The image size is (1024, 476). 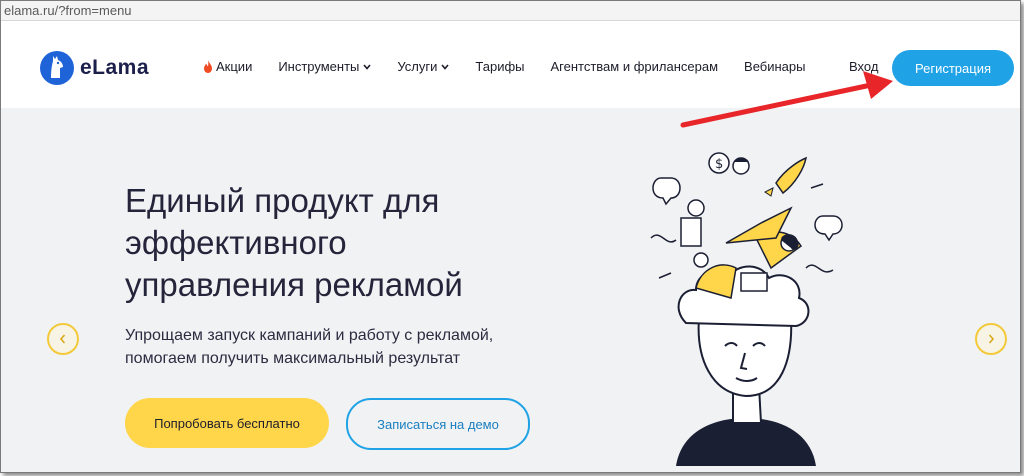 I want to click on login-link: Вход, so click(x=863, y=66).